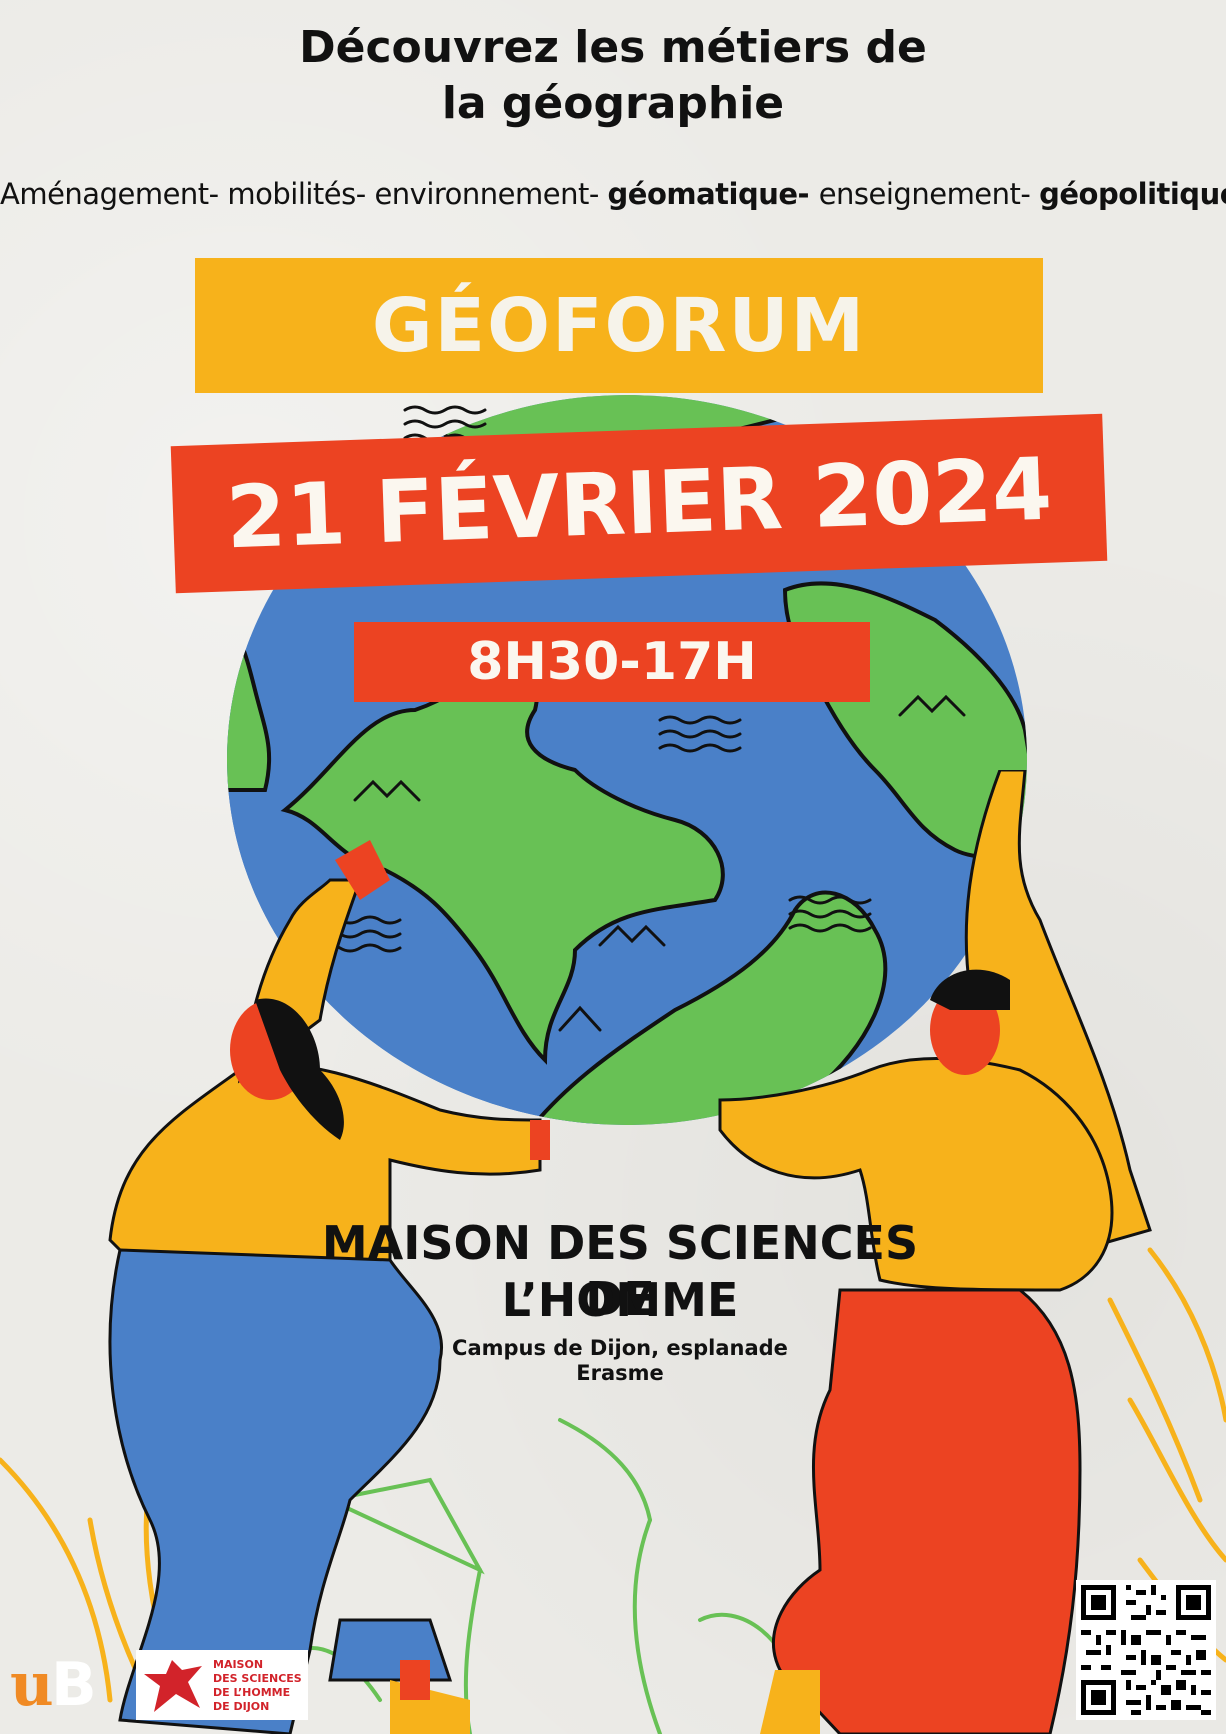  Describe the element at coordinates (1132, 194) in the screenshot. I see `theme-geopolitique: géopolitique` at that location.